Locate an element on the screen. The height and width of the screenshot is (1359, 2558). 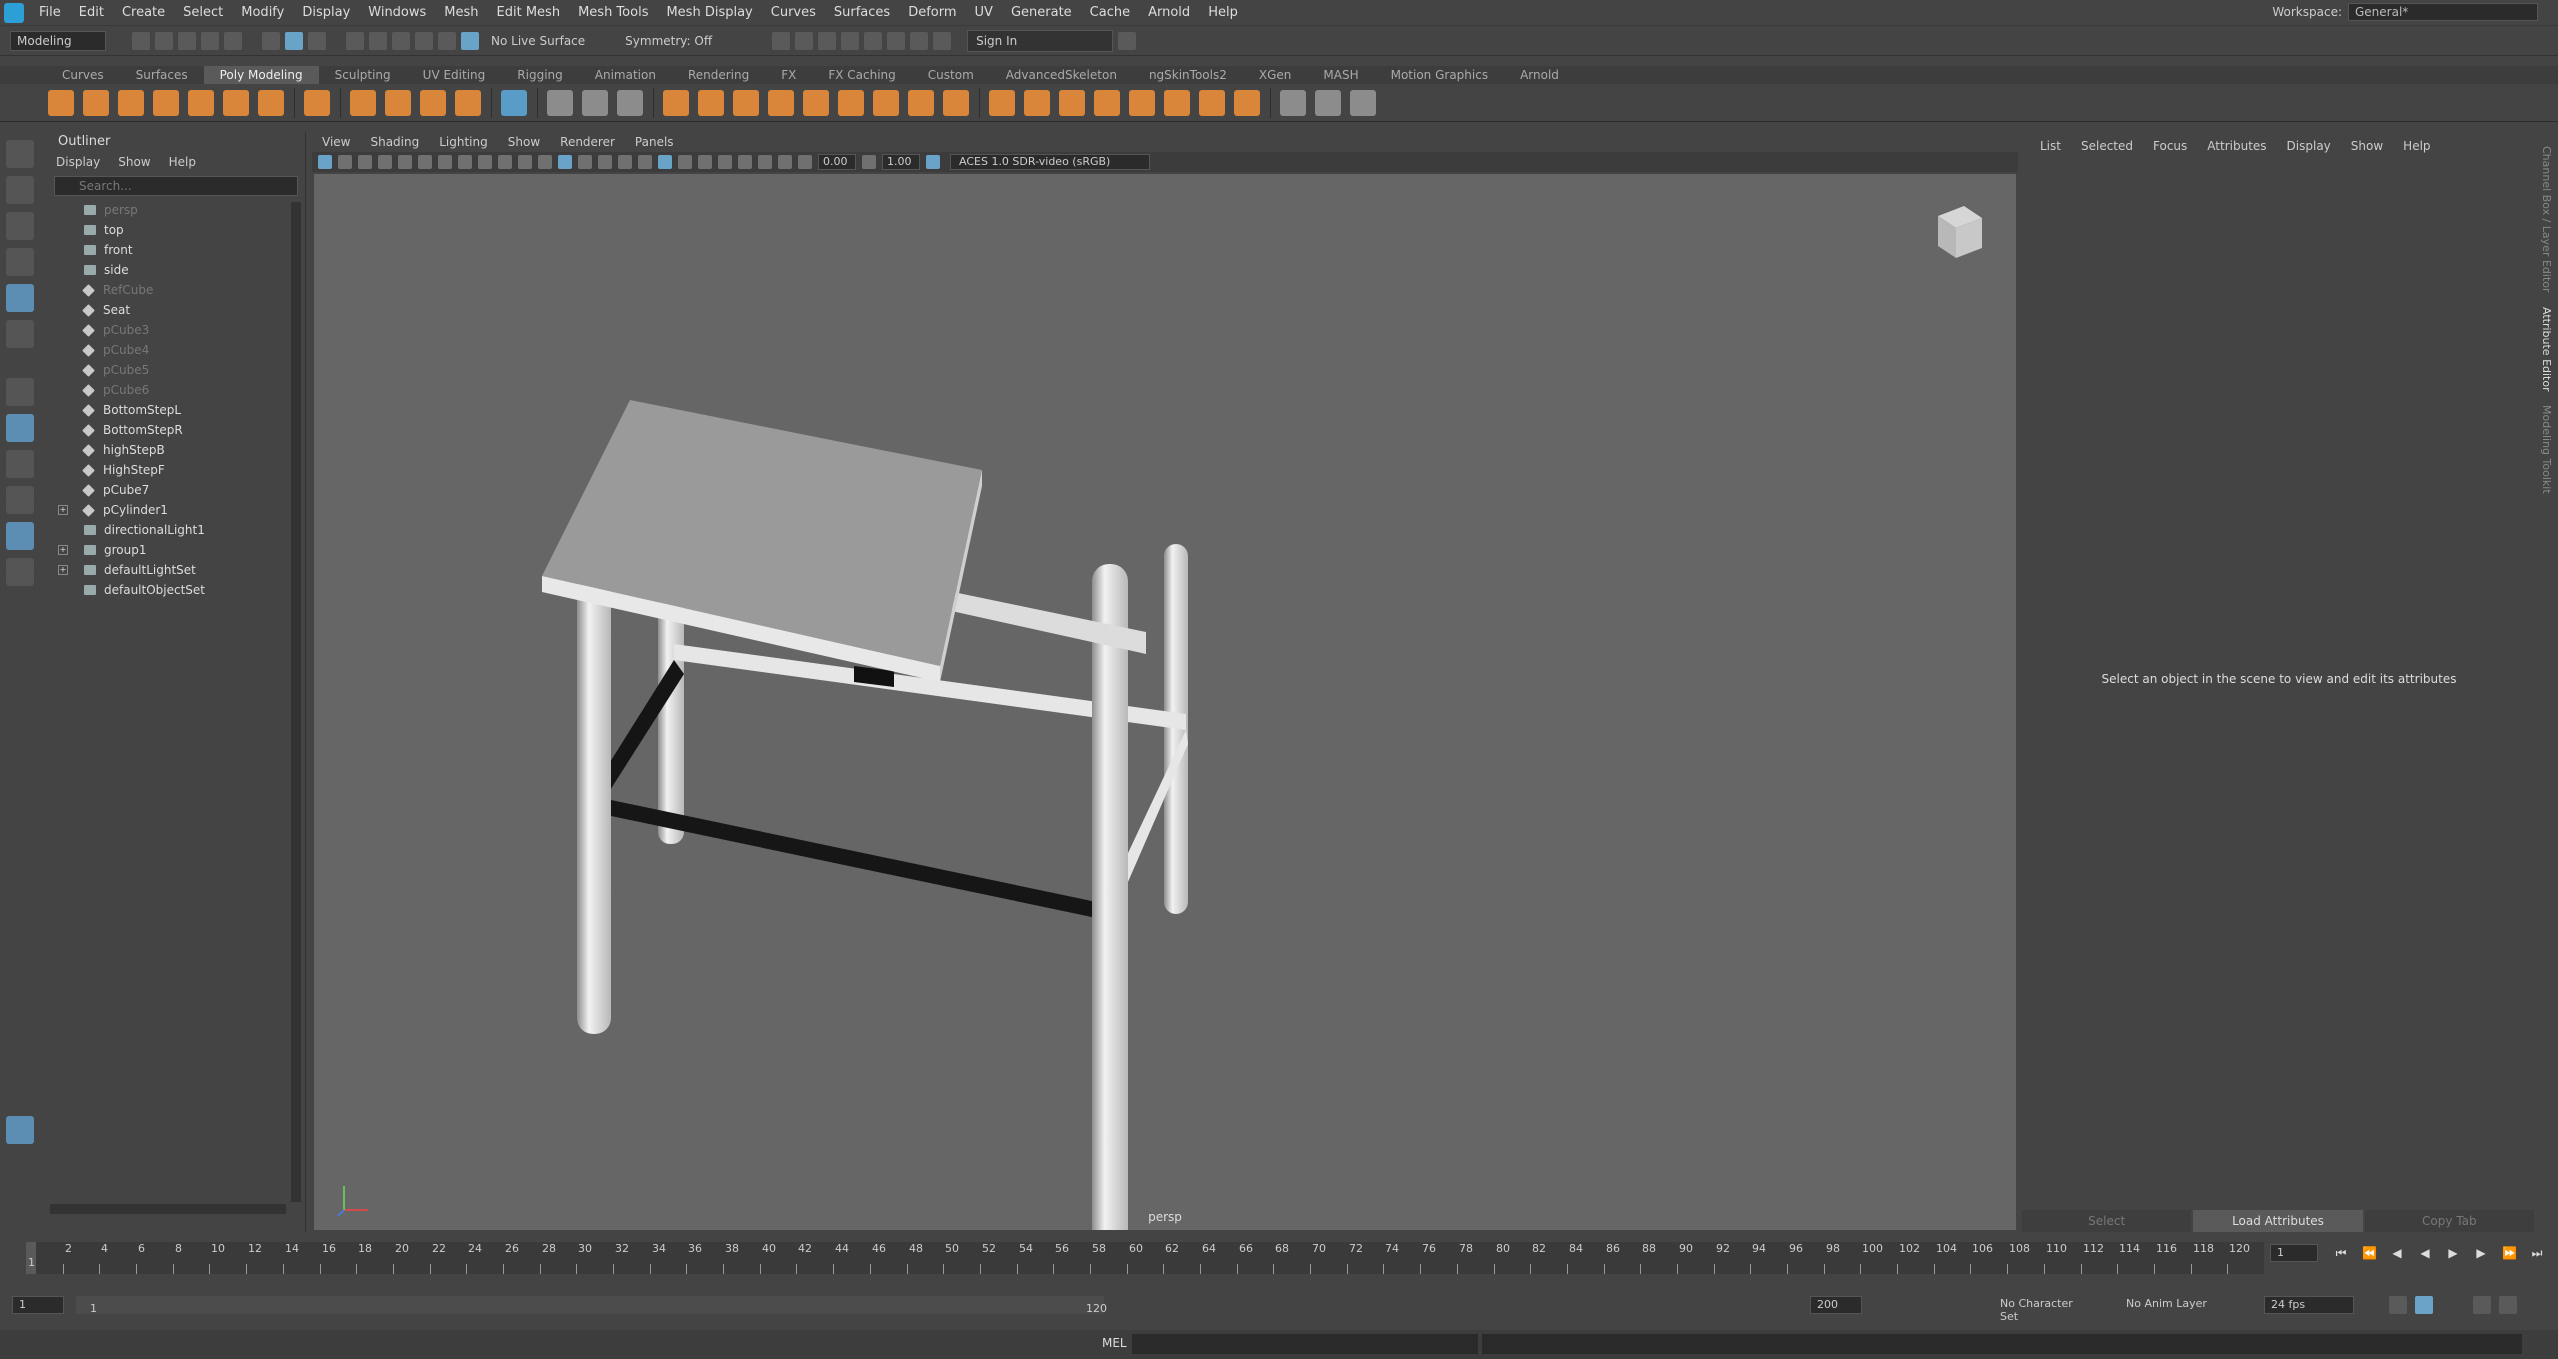
motion-blur-icon is located at coordinates (685, 162).